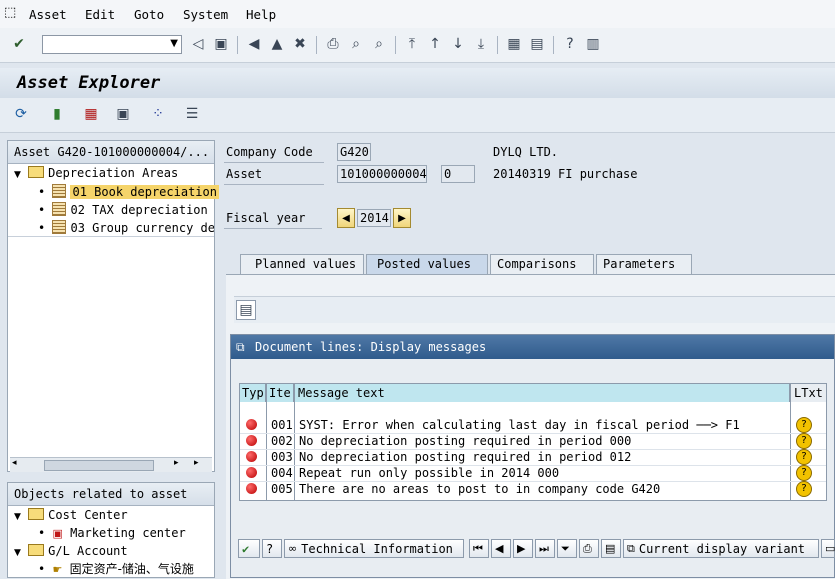 This screenshot has width=835, height=579. What do you see at coordinates (126, 227) in the screenshot?
I see `tree-node-area-03: • 03 Group currency dep` at bounding box center [126, 227].